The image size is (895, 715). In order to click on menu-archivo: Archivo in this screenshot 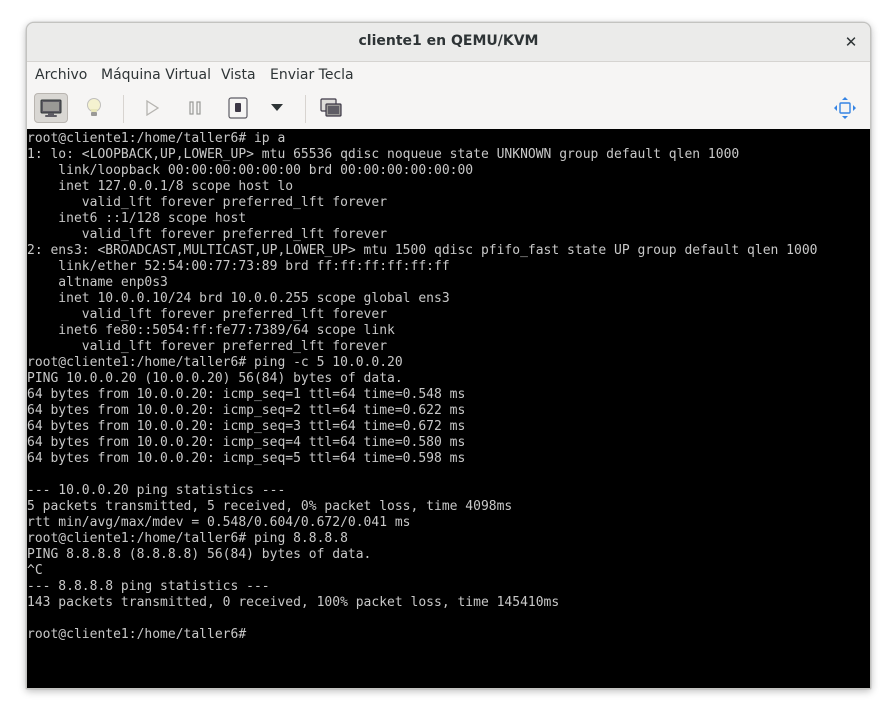, I will do `click(61, 75)`.